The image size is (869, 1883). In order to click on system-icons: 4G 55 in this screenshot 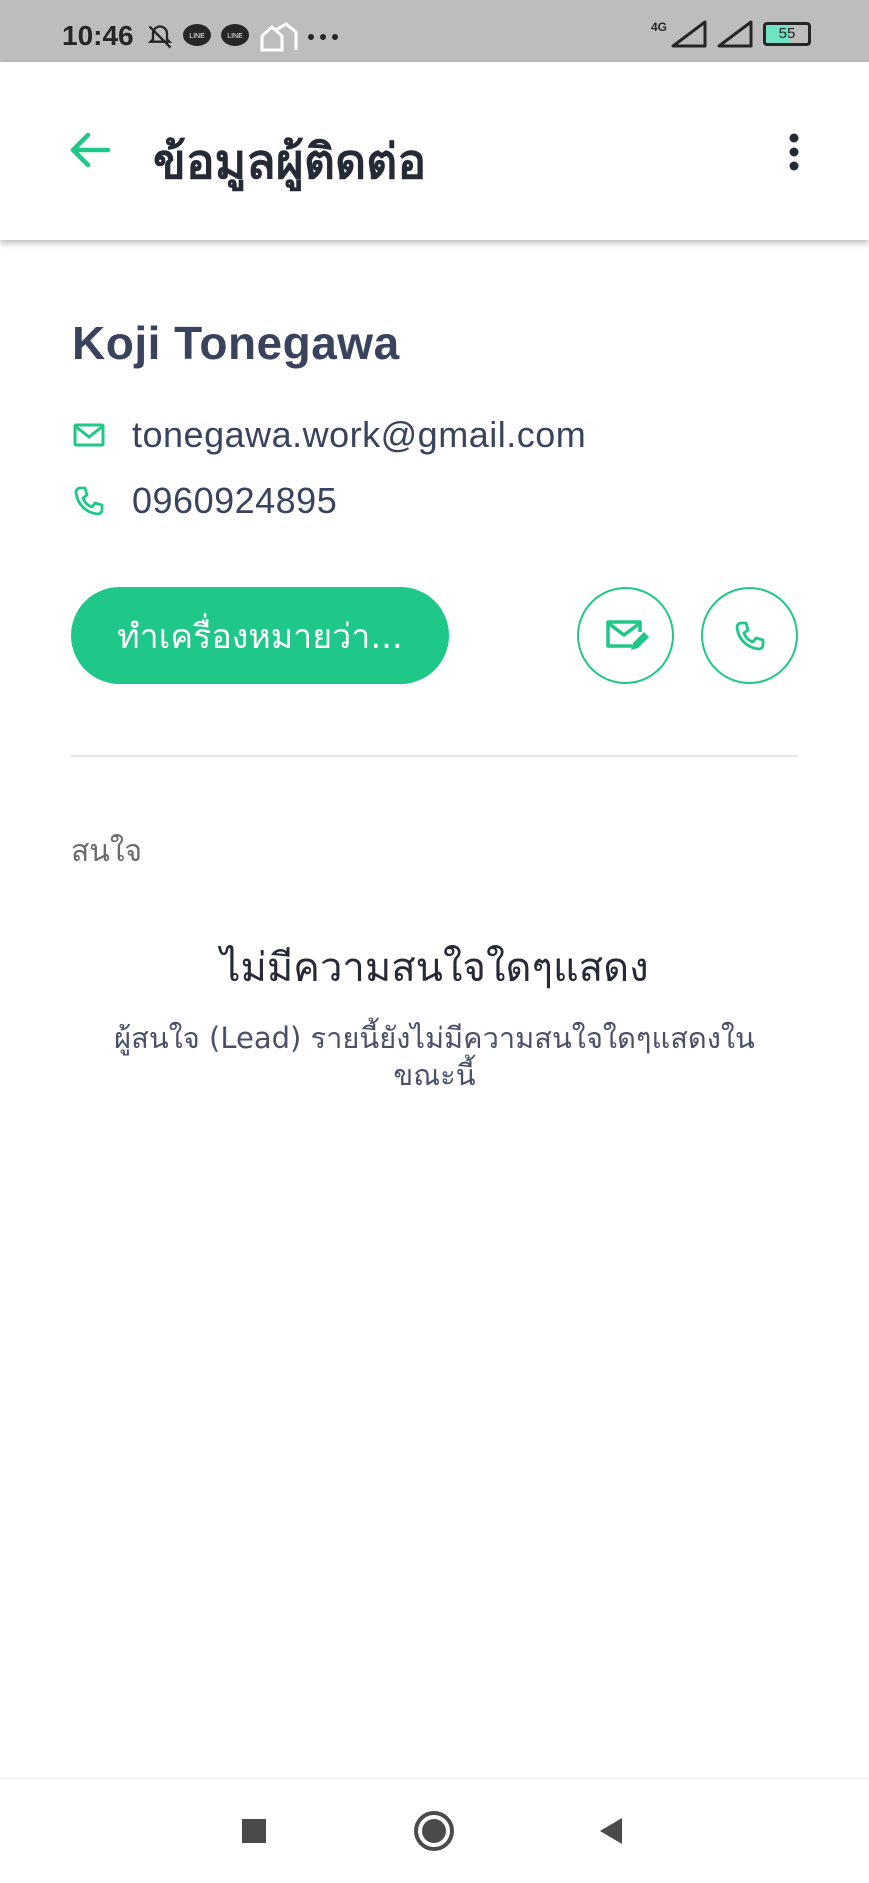, I will do `click(731, 34)`.